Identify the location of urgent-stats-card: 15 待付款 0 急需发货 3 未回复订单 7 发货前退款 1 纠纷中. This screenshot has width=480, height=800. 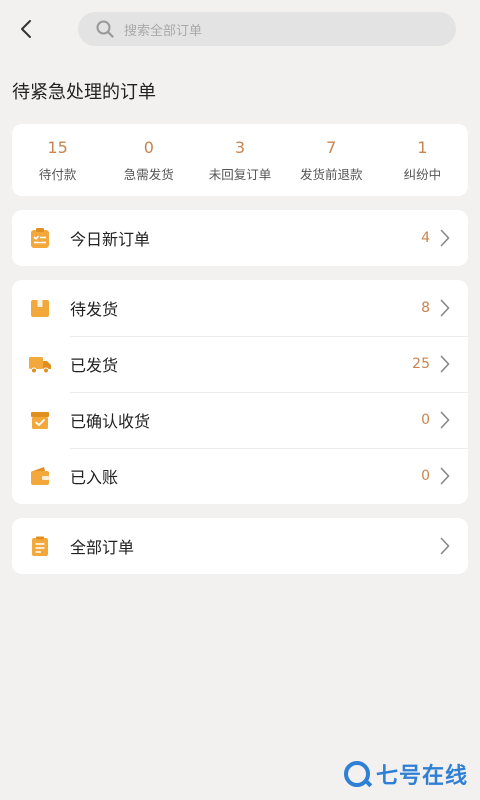
(240, 160).